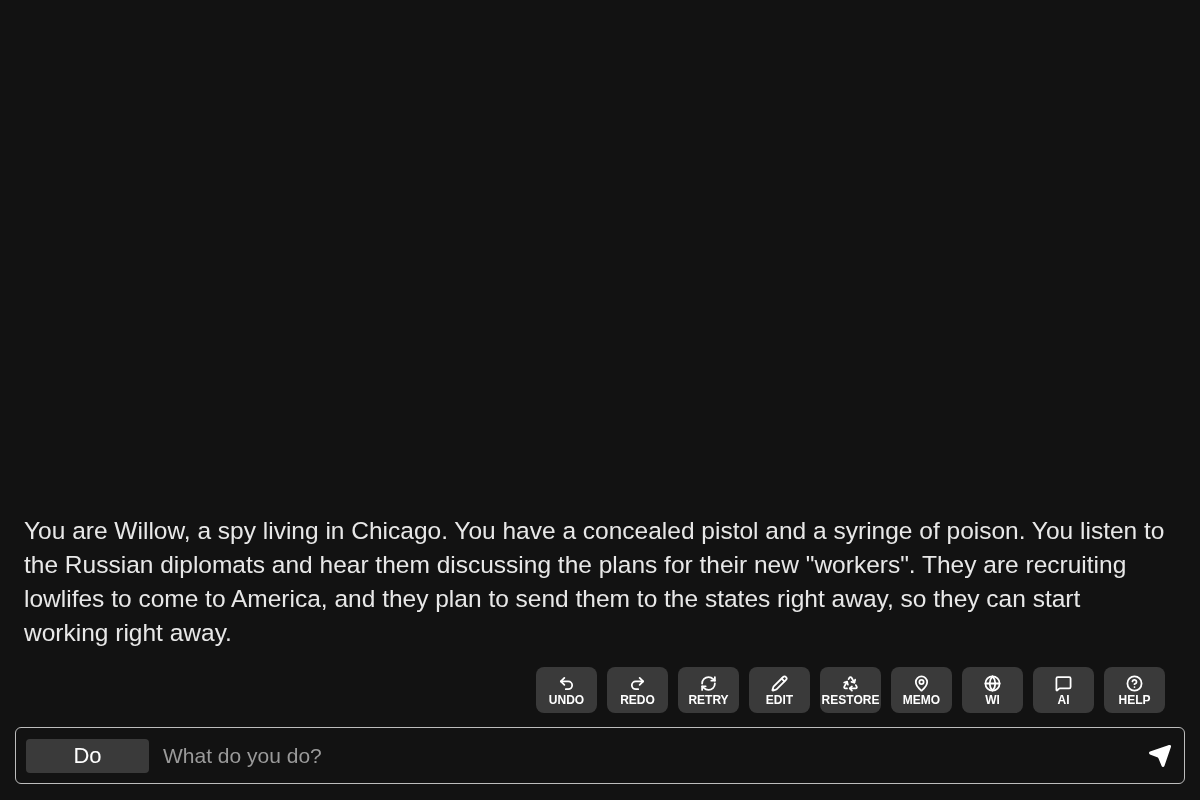 The image size is (1200, 800). What do you see at coordinates (992, 683) in the screenshot?
I see `globe-icon` at bounding box center [992, 683].